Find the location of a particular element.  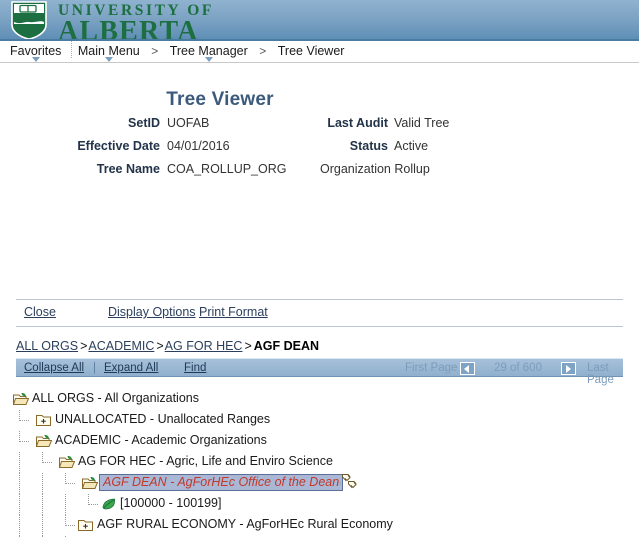

expand-all-link: Expand All is located at coordinates (131, 368).